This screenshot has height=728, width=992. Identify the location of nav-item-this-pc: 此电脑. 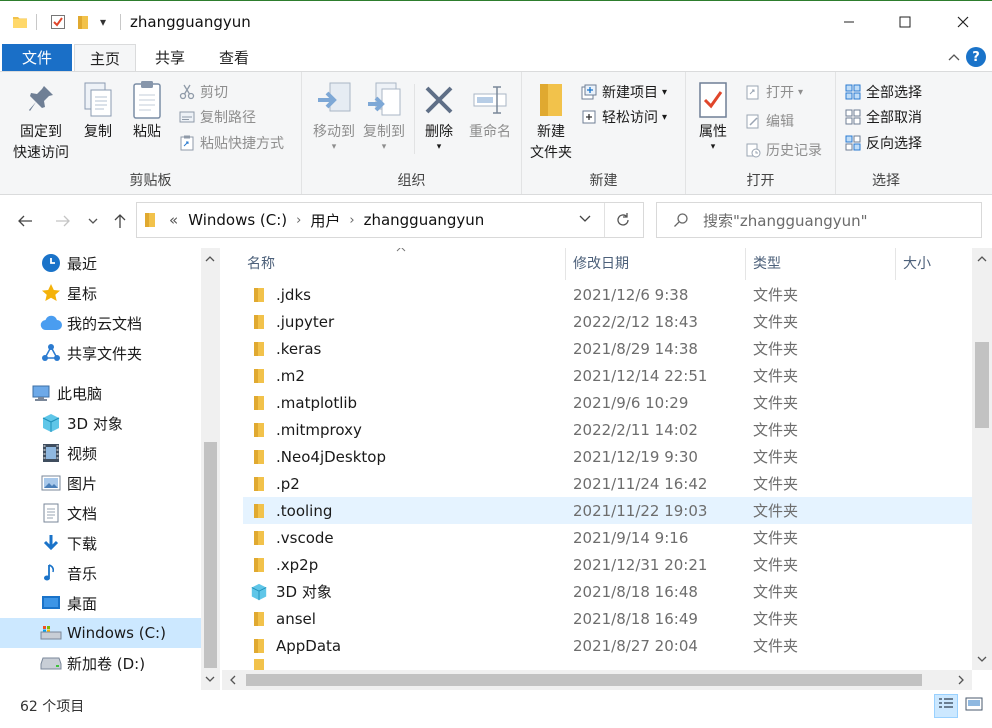
(101, 393).